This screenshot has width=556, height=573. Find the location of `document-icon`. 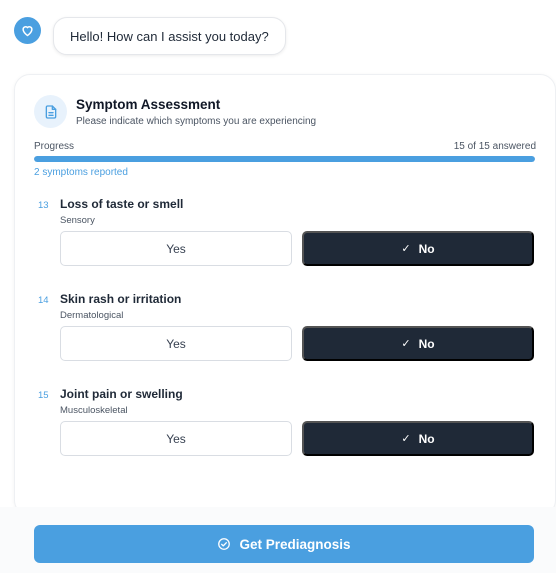

document-icon is located at coordinates (50, 111).